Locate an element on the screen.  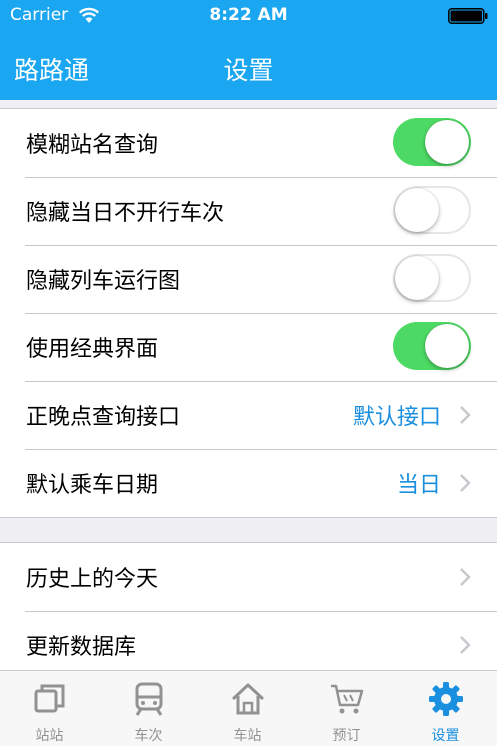
page-title: 设置 is located at coordinates (248, 70).